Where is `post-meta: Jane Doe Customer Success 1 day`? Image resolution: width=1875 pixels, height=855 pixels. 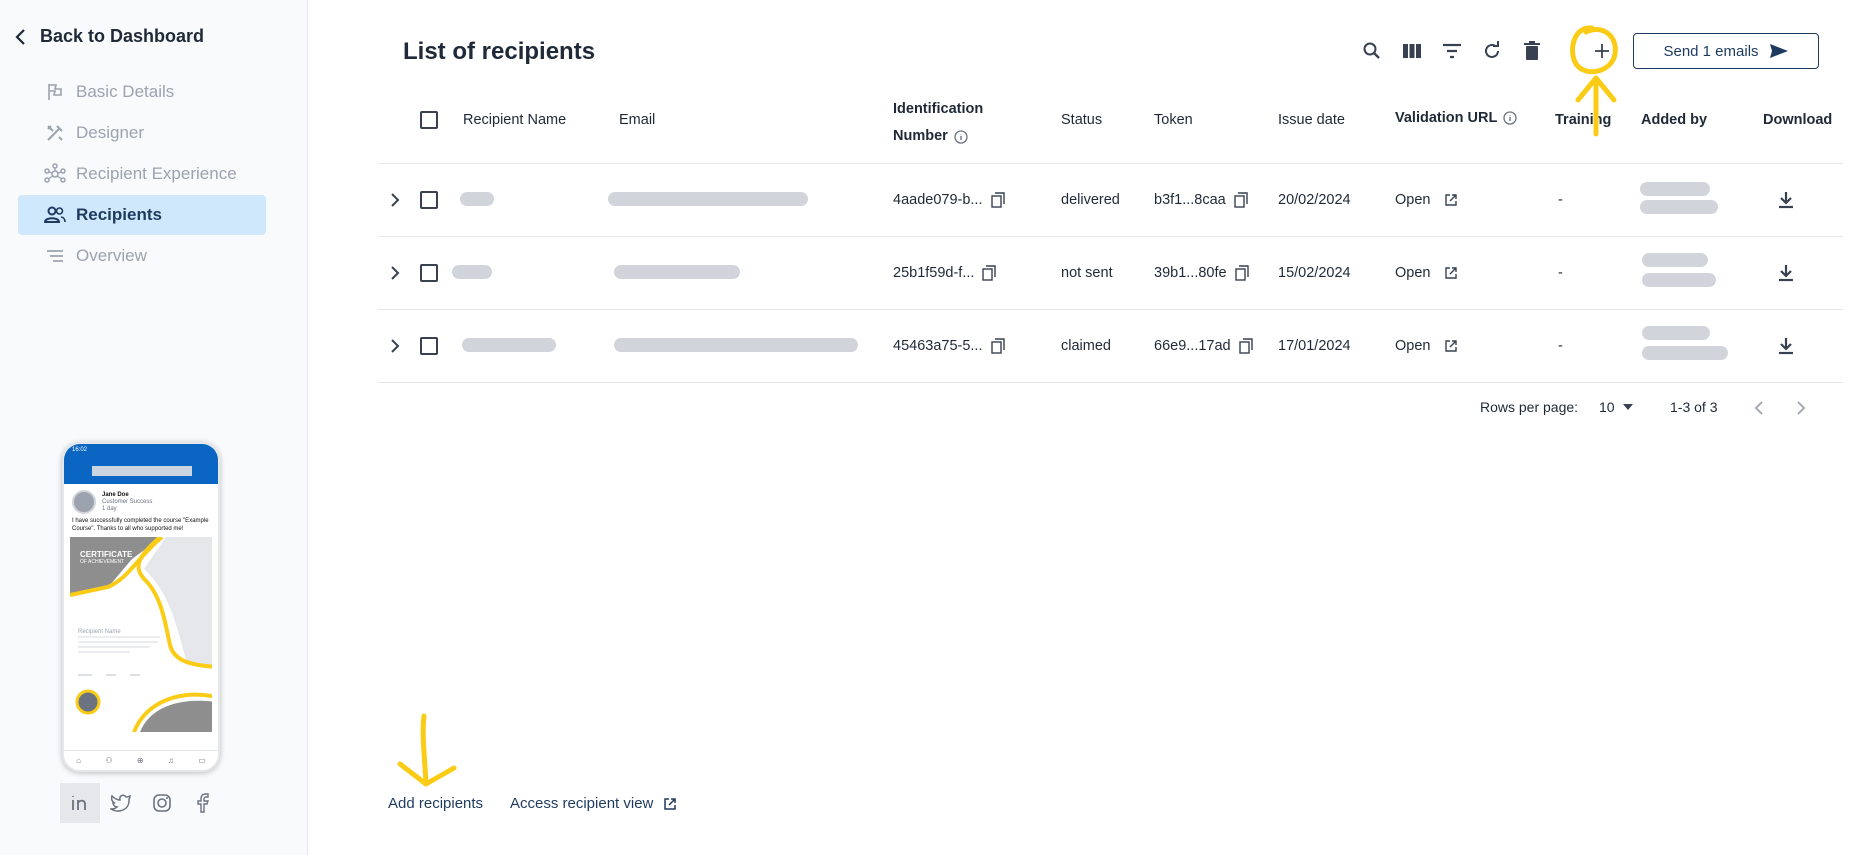
post-meta: Jane Doe Customer Success 1 day is located at coordinates (127, 502).